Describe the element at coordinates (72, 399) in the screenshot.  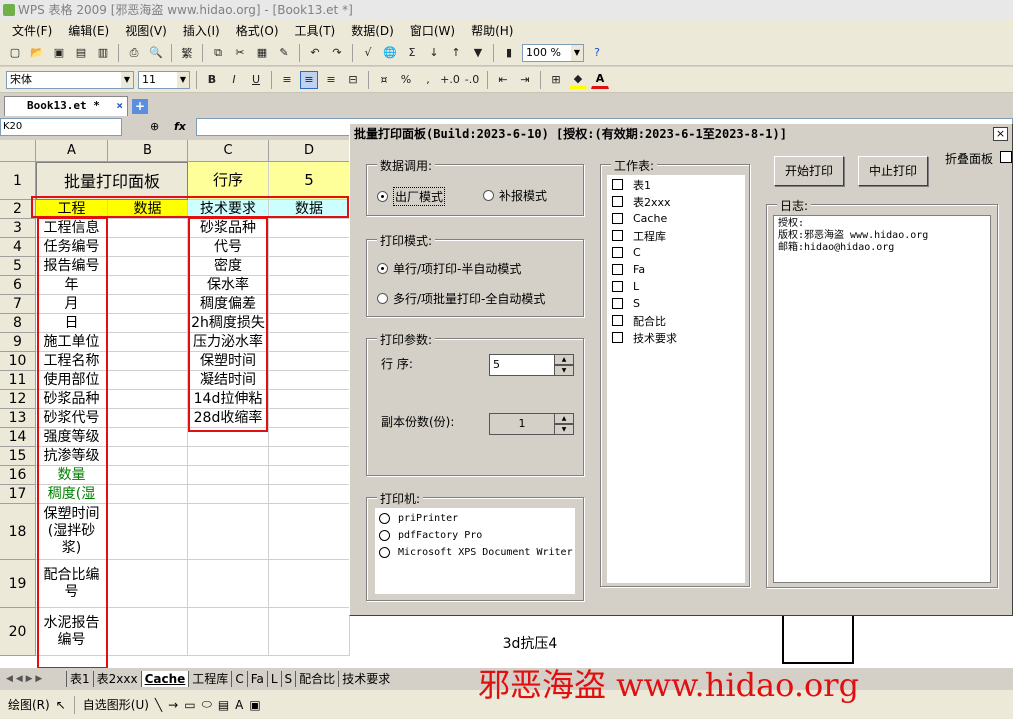
I see `cell-a12: 砂浆品种` at that location.